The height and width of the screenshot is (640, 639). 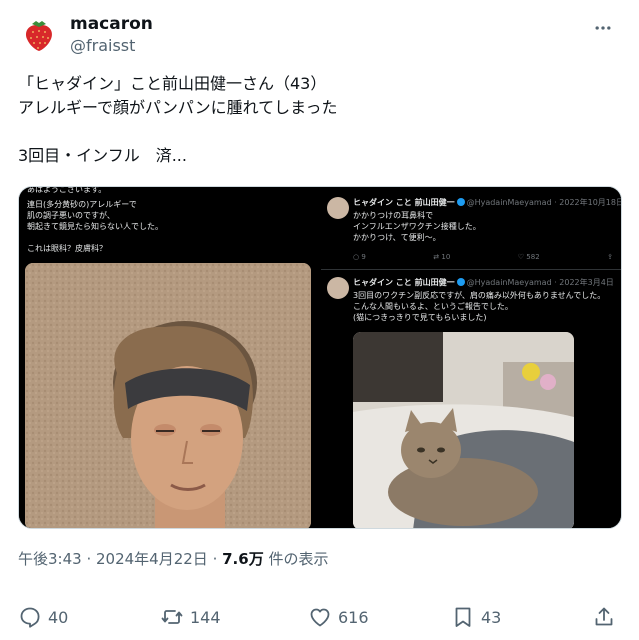 What do you see at coordinates (433, 306) in the screenshot?
I see `quoted-line: こんな人間もいるよ、というご報告でした。` at bounding box center [433, 306].